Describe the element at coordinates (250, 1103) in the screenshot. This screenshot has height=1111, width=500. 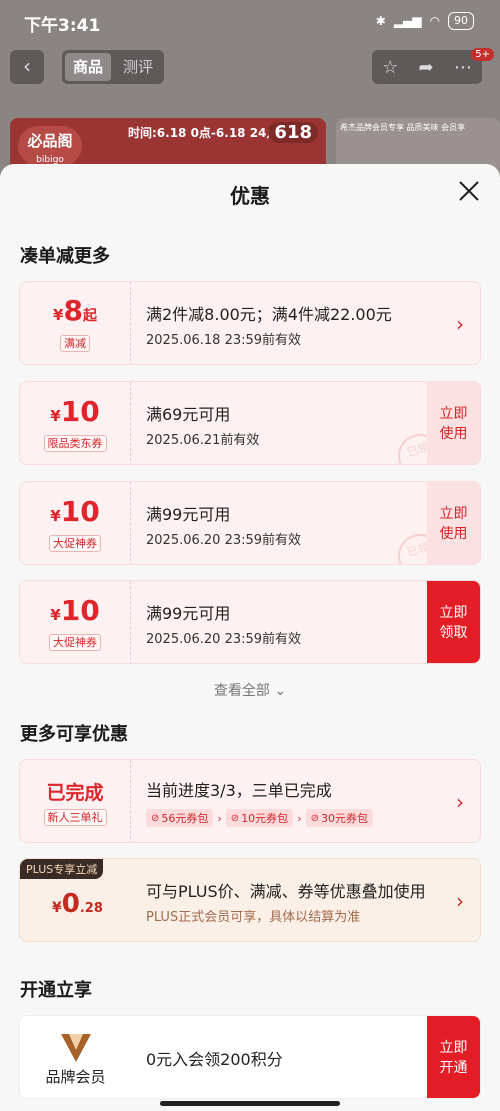
I see `home-indicator` at that location.